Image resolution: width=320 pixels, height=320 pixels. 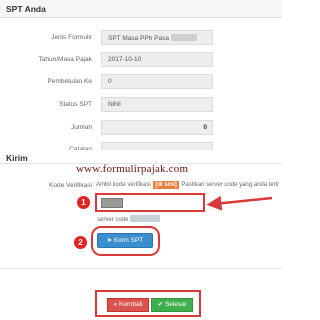 What do you see at coordinates (239, 203) in the screenshot?
I see `annotation-arrow` at bounding box center [239, 203].